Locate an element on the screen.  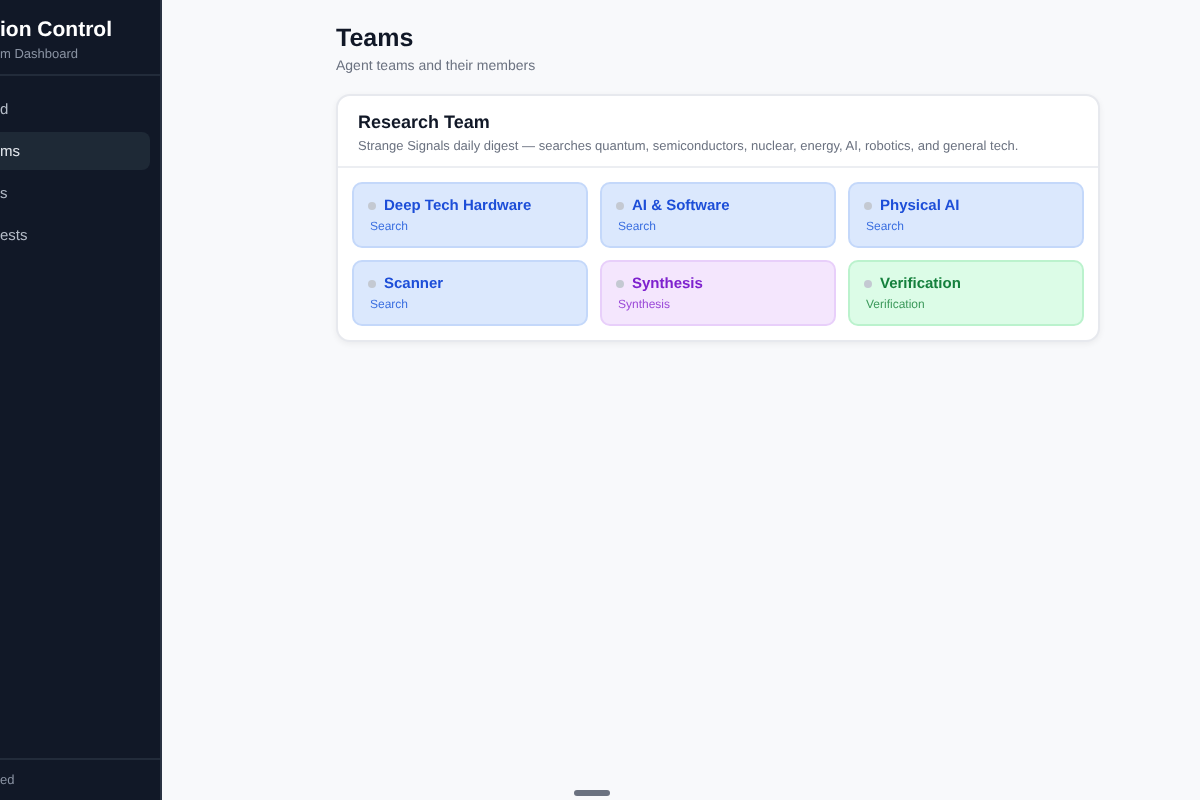
home-indicator is located at coordinates (592, 793).